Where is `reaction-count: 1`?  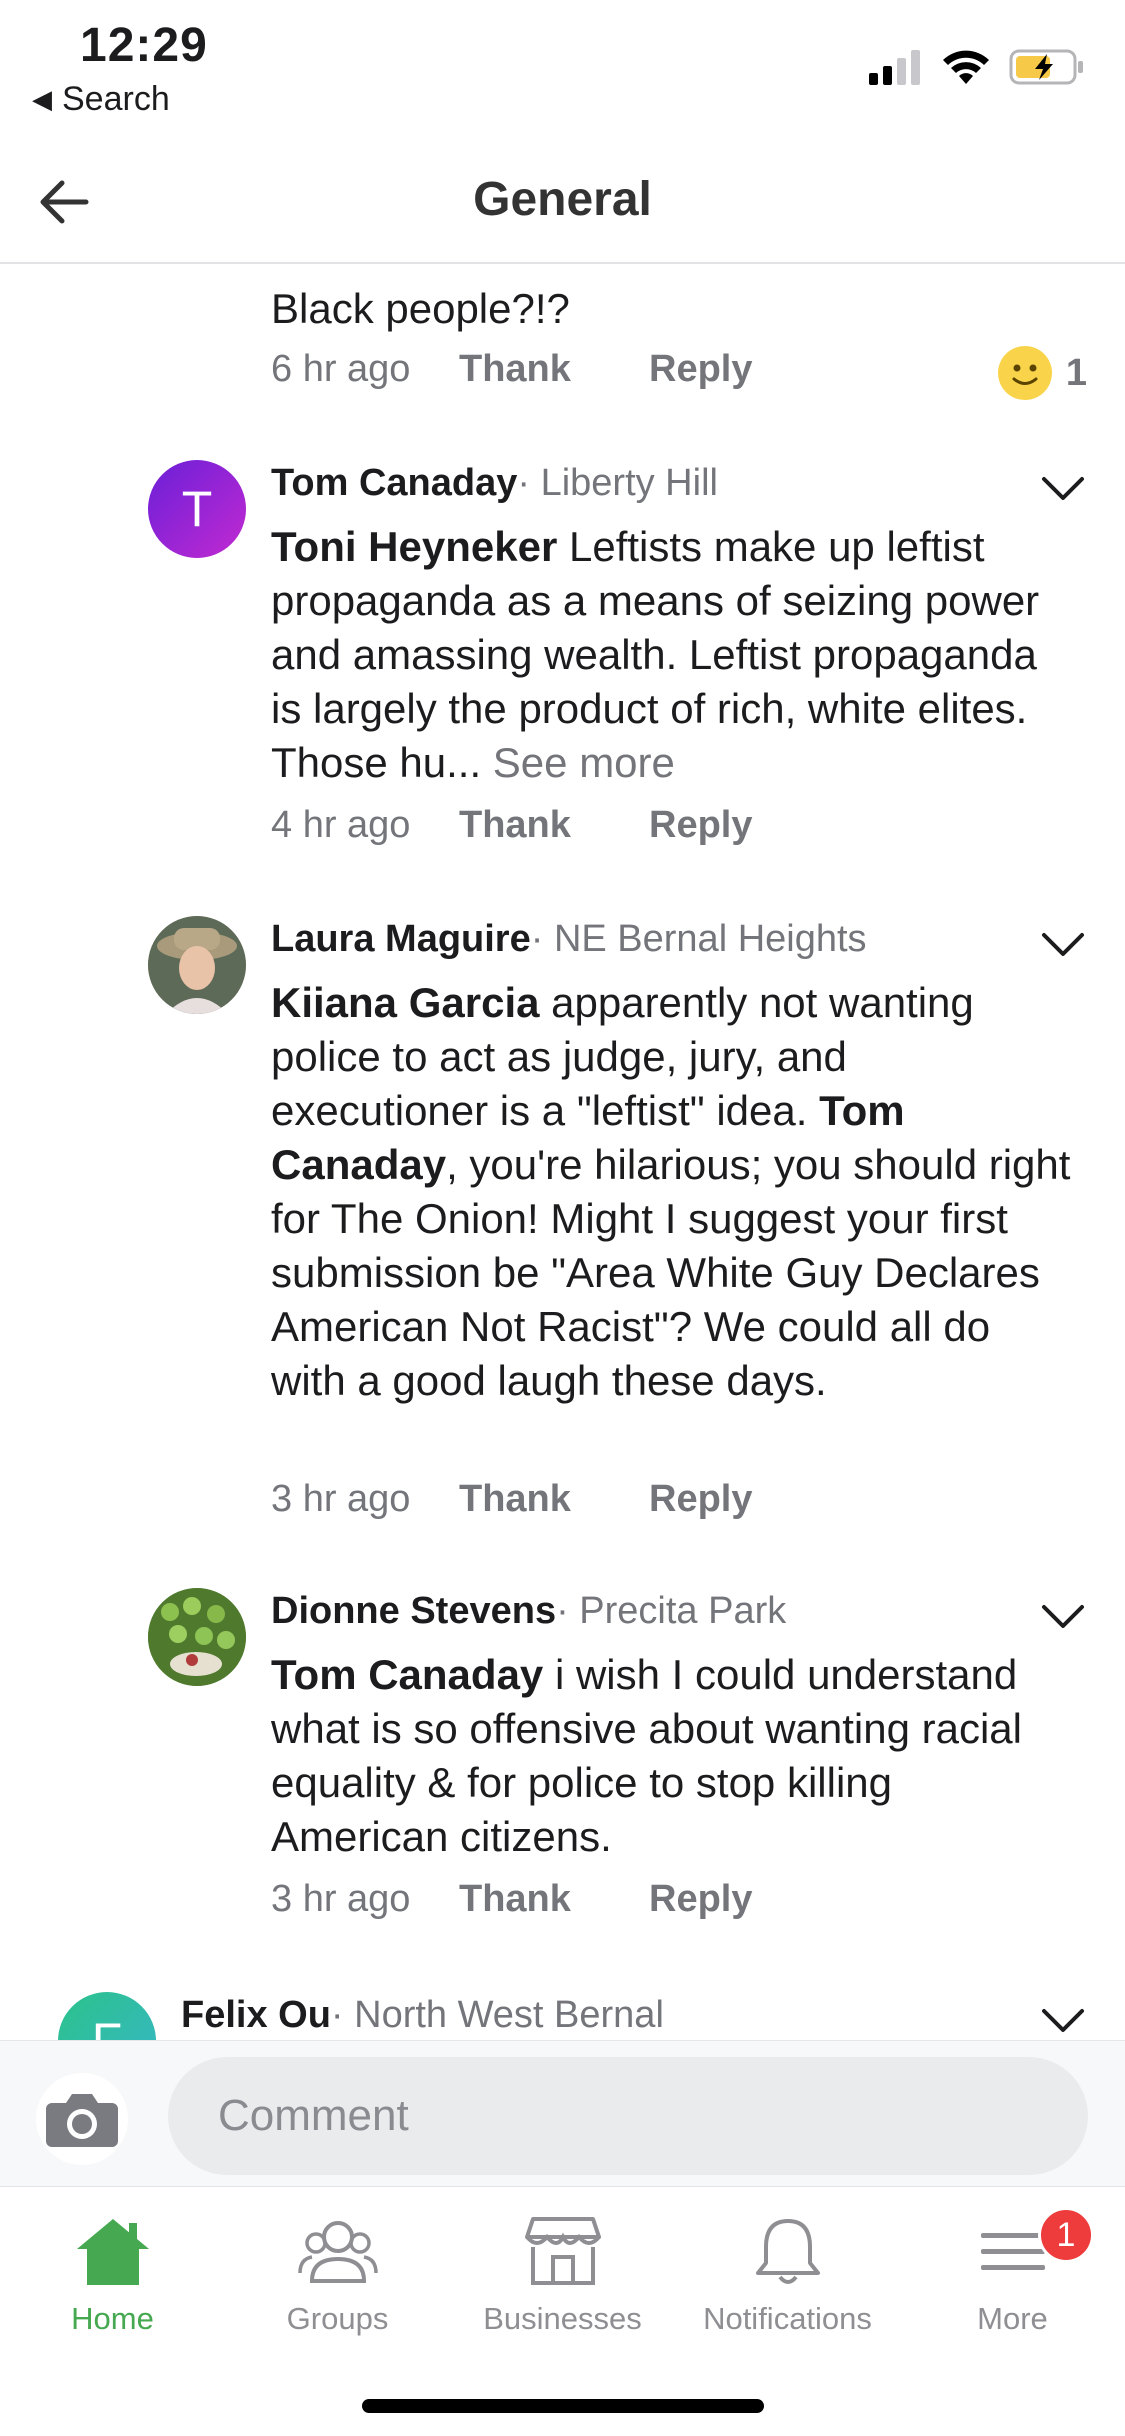 reaction-count: 1 is located at coordinates (1076, 372).